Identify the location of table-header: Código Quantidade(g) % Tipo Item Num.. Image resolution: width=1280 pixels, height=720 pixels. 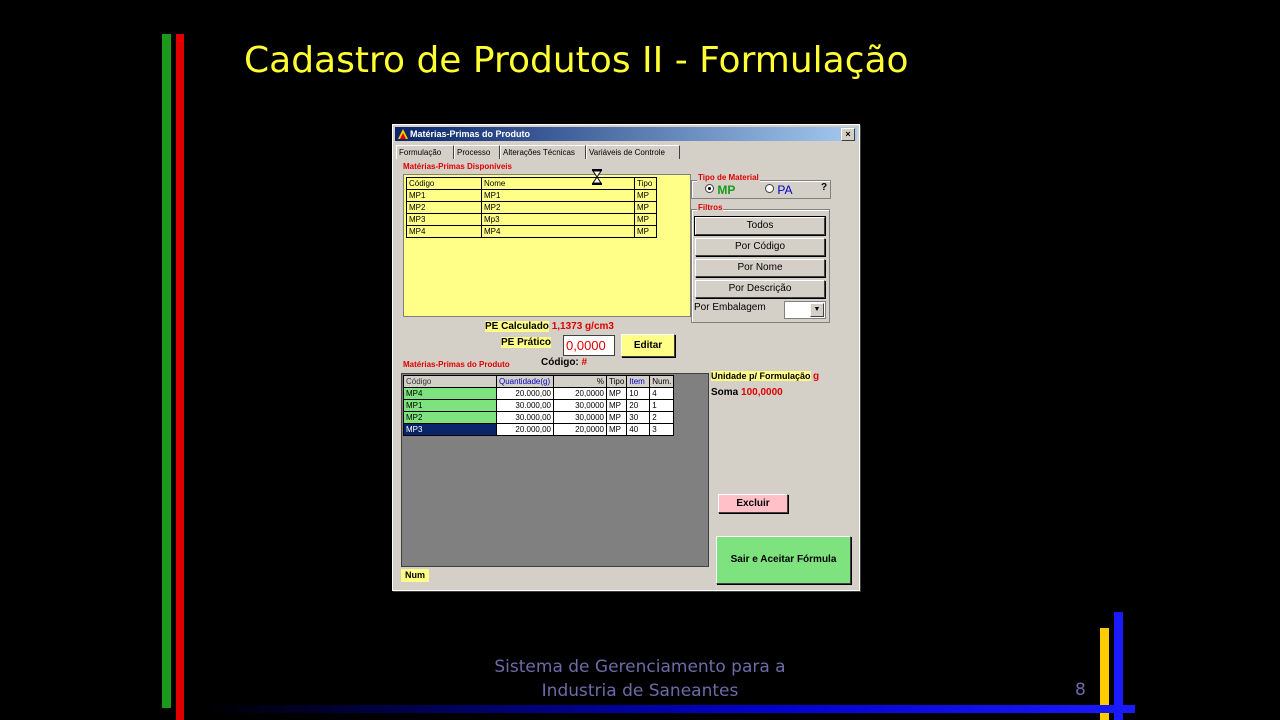
(539, 381).